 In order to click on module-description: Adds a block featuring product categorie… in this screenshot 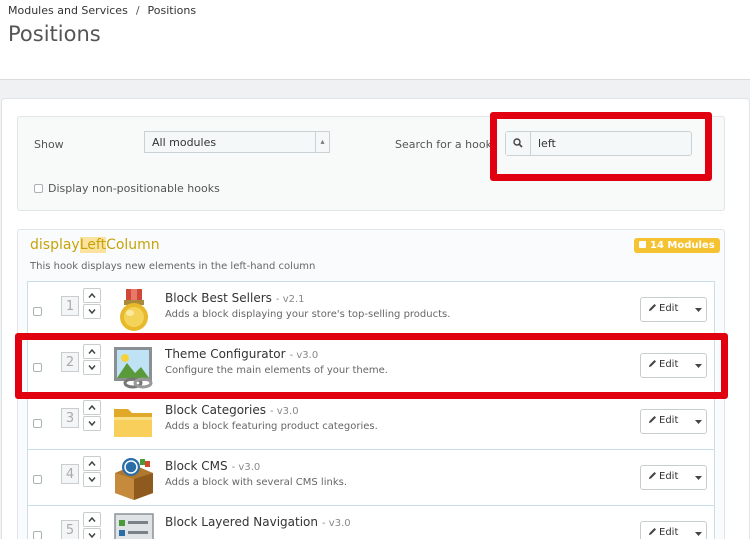, I will do `click(271, 426)`.